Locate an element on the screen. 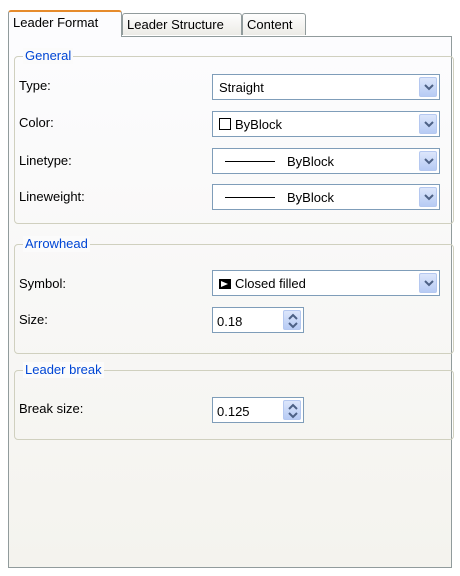  size-spin-button is located at coordinates (292, 320).